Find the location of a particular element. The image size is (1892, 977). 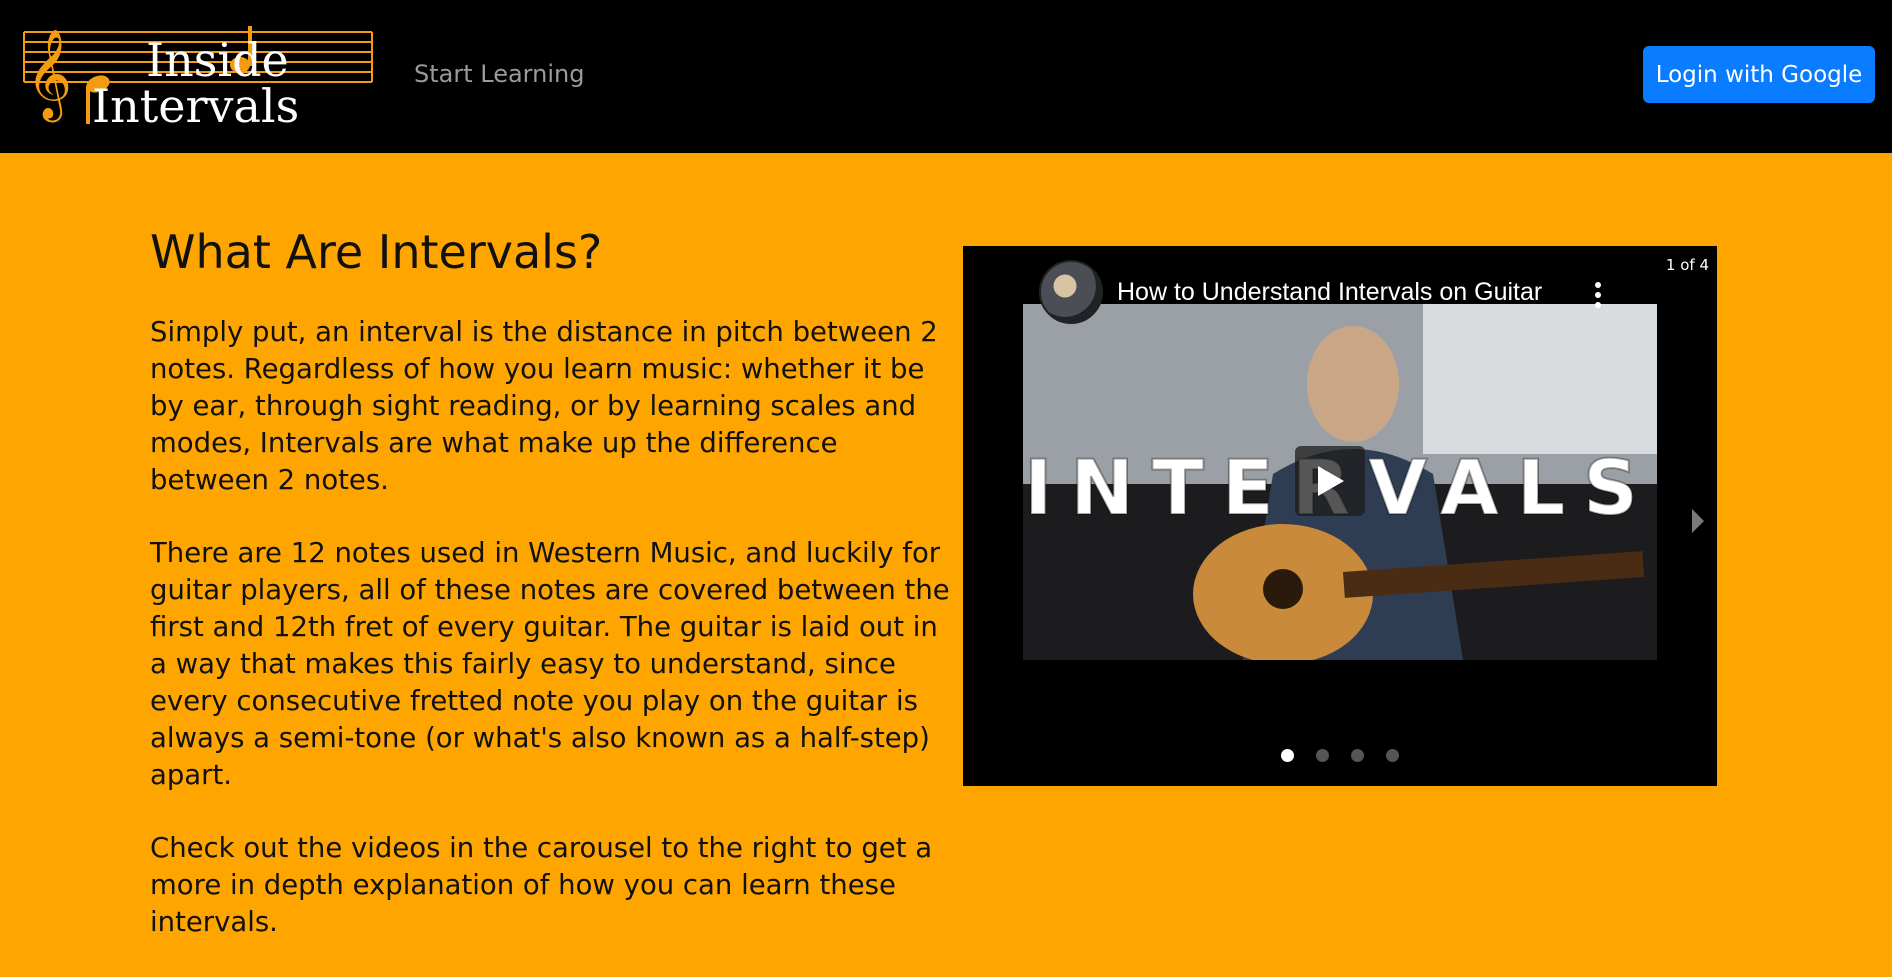

carousel-next-button is located at coordinates (1698, 521).